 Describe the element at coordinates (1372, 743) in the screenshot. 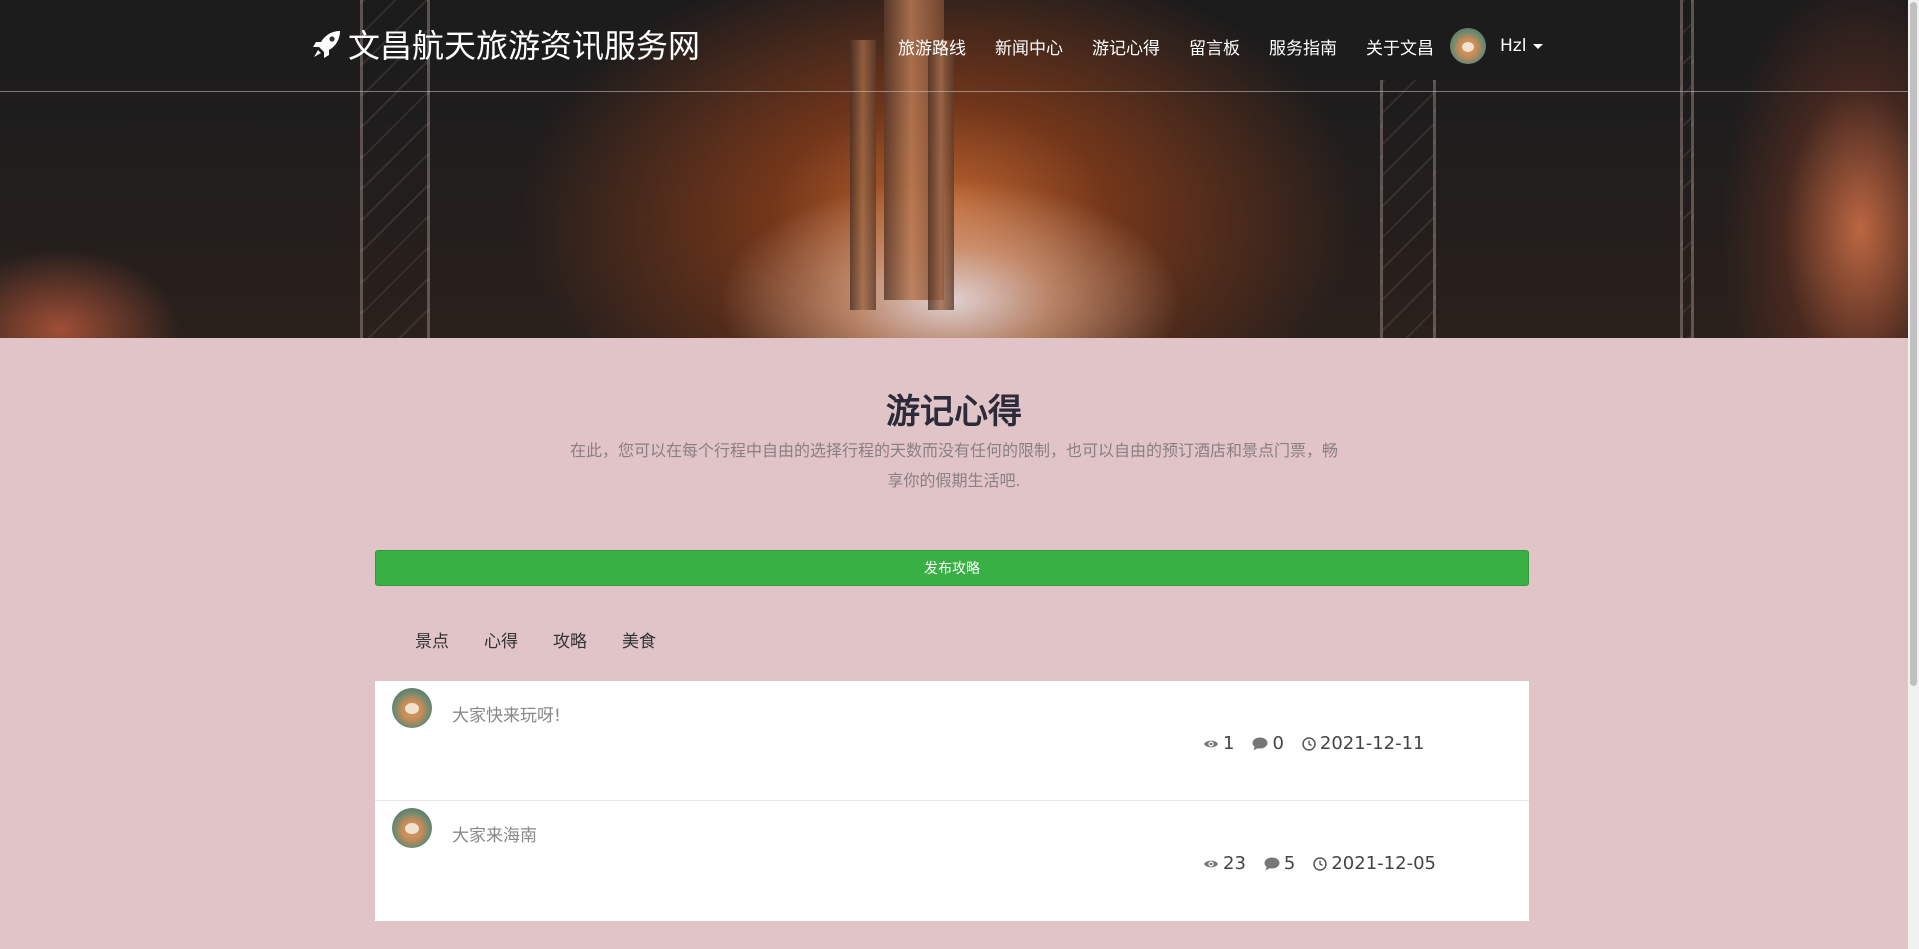

I see `post-date-value: 2021-12-11` at that location.